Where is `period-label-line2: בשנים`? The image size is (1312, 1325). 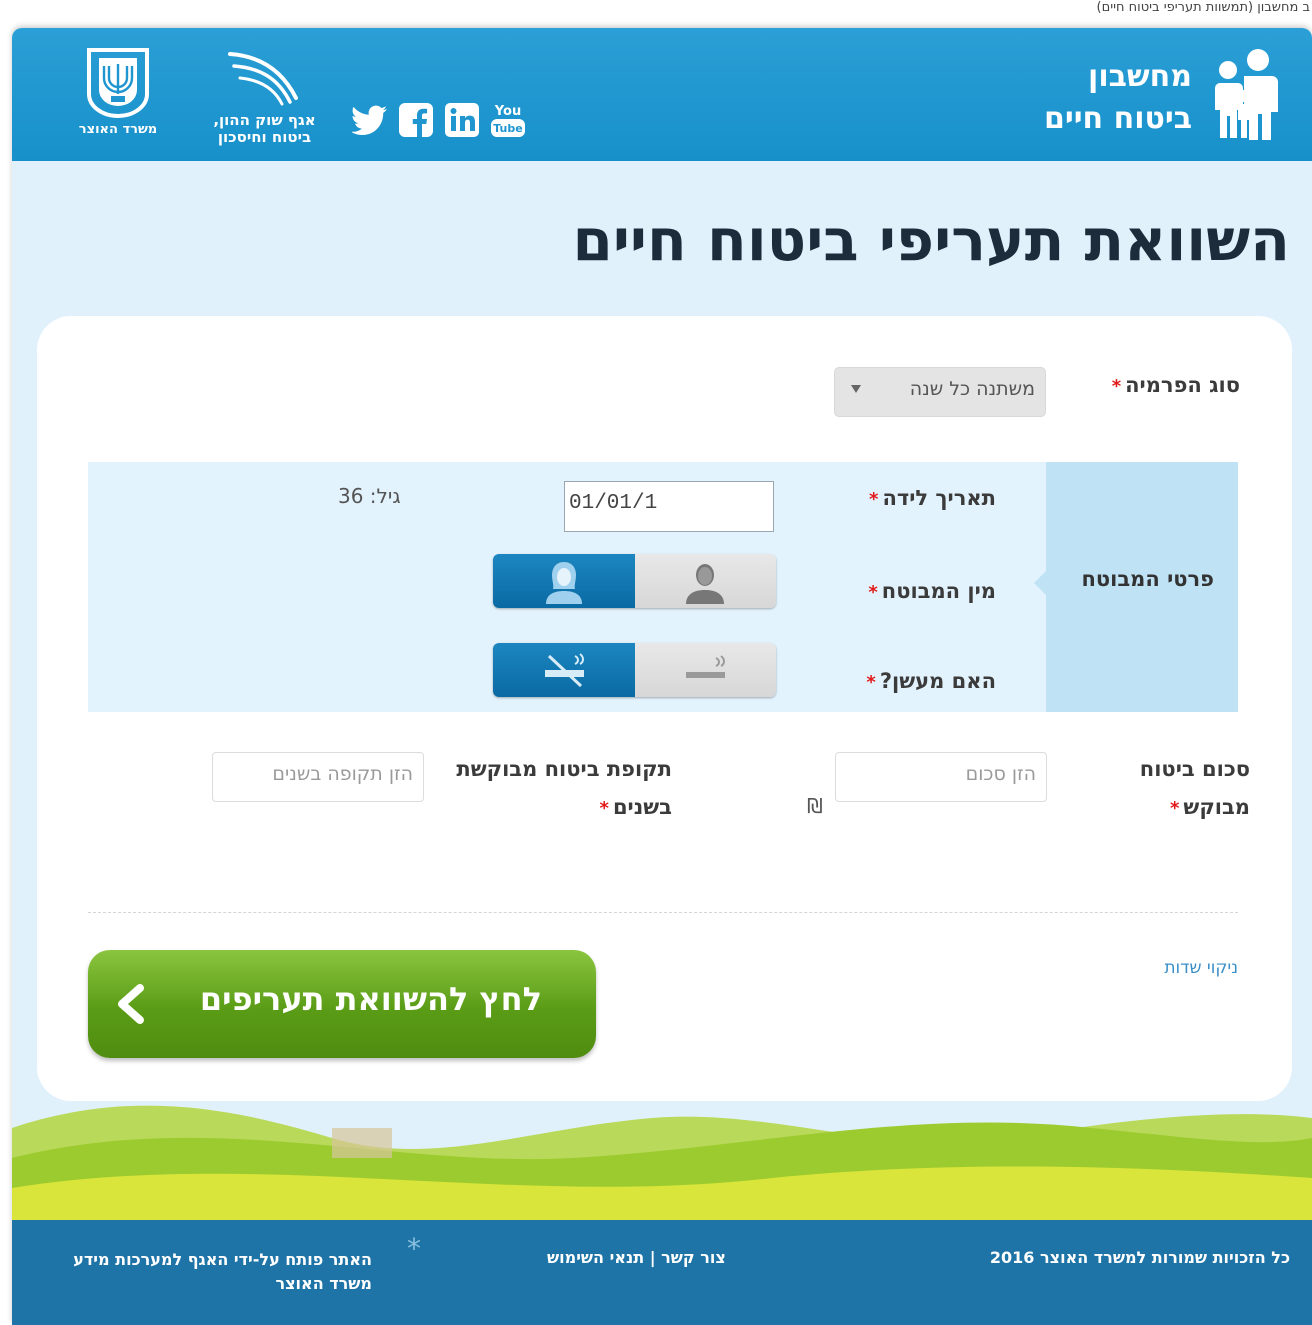 period-label-line2: בשנים is located at coordinates (642, 807).